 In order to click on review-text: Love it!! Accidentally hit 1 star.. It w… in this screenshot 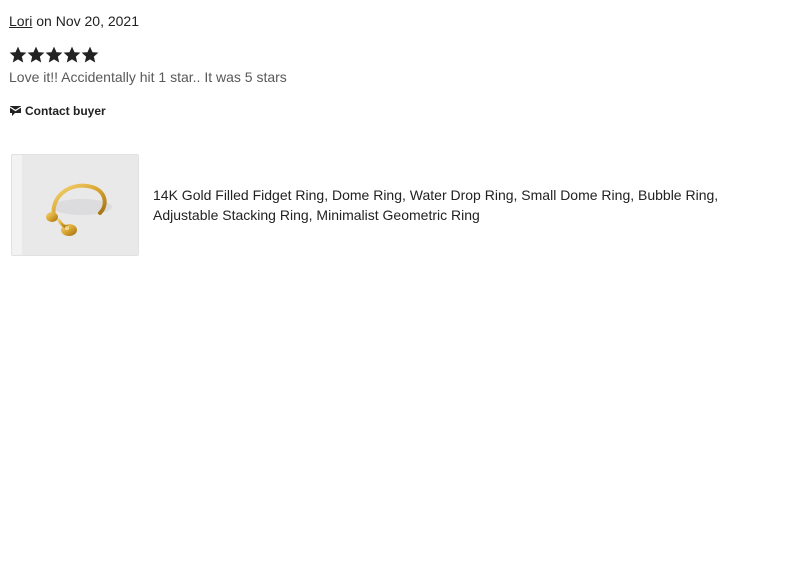, I will do `click(148, 77)`.